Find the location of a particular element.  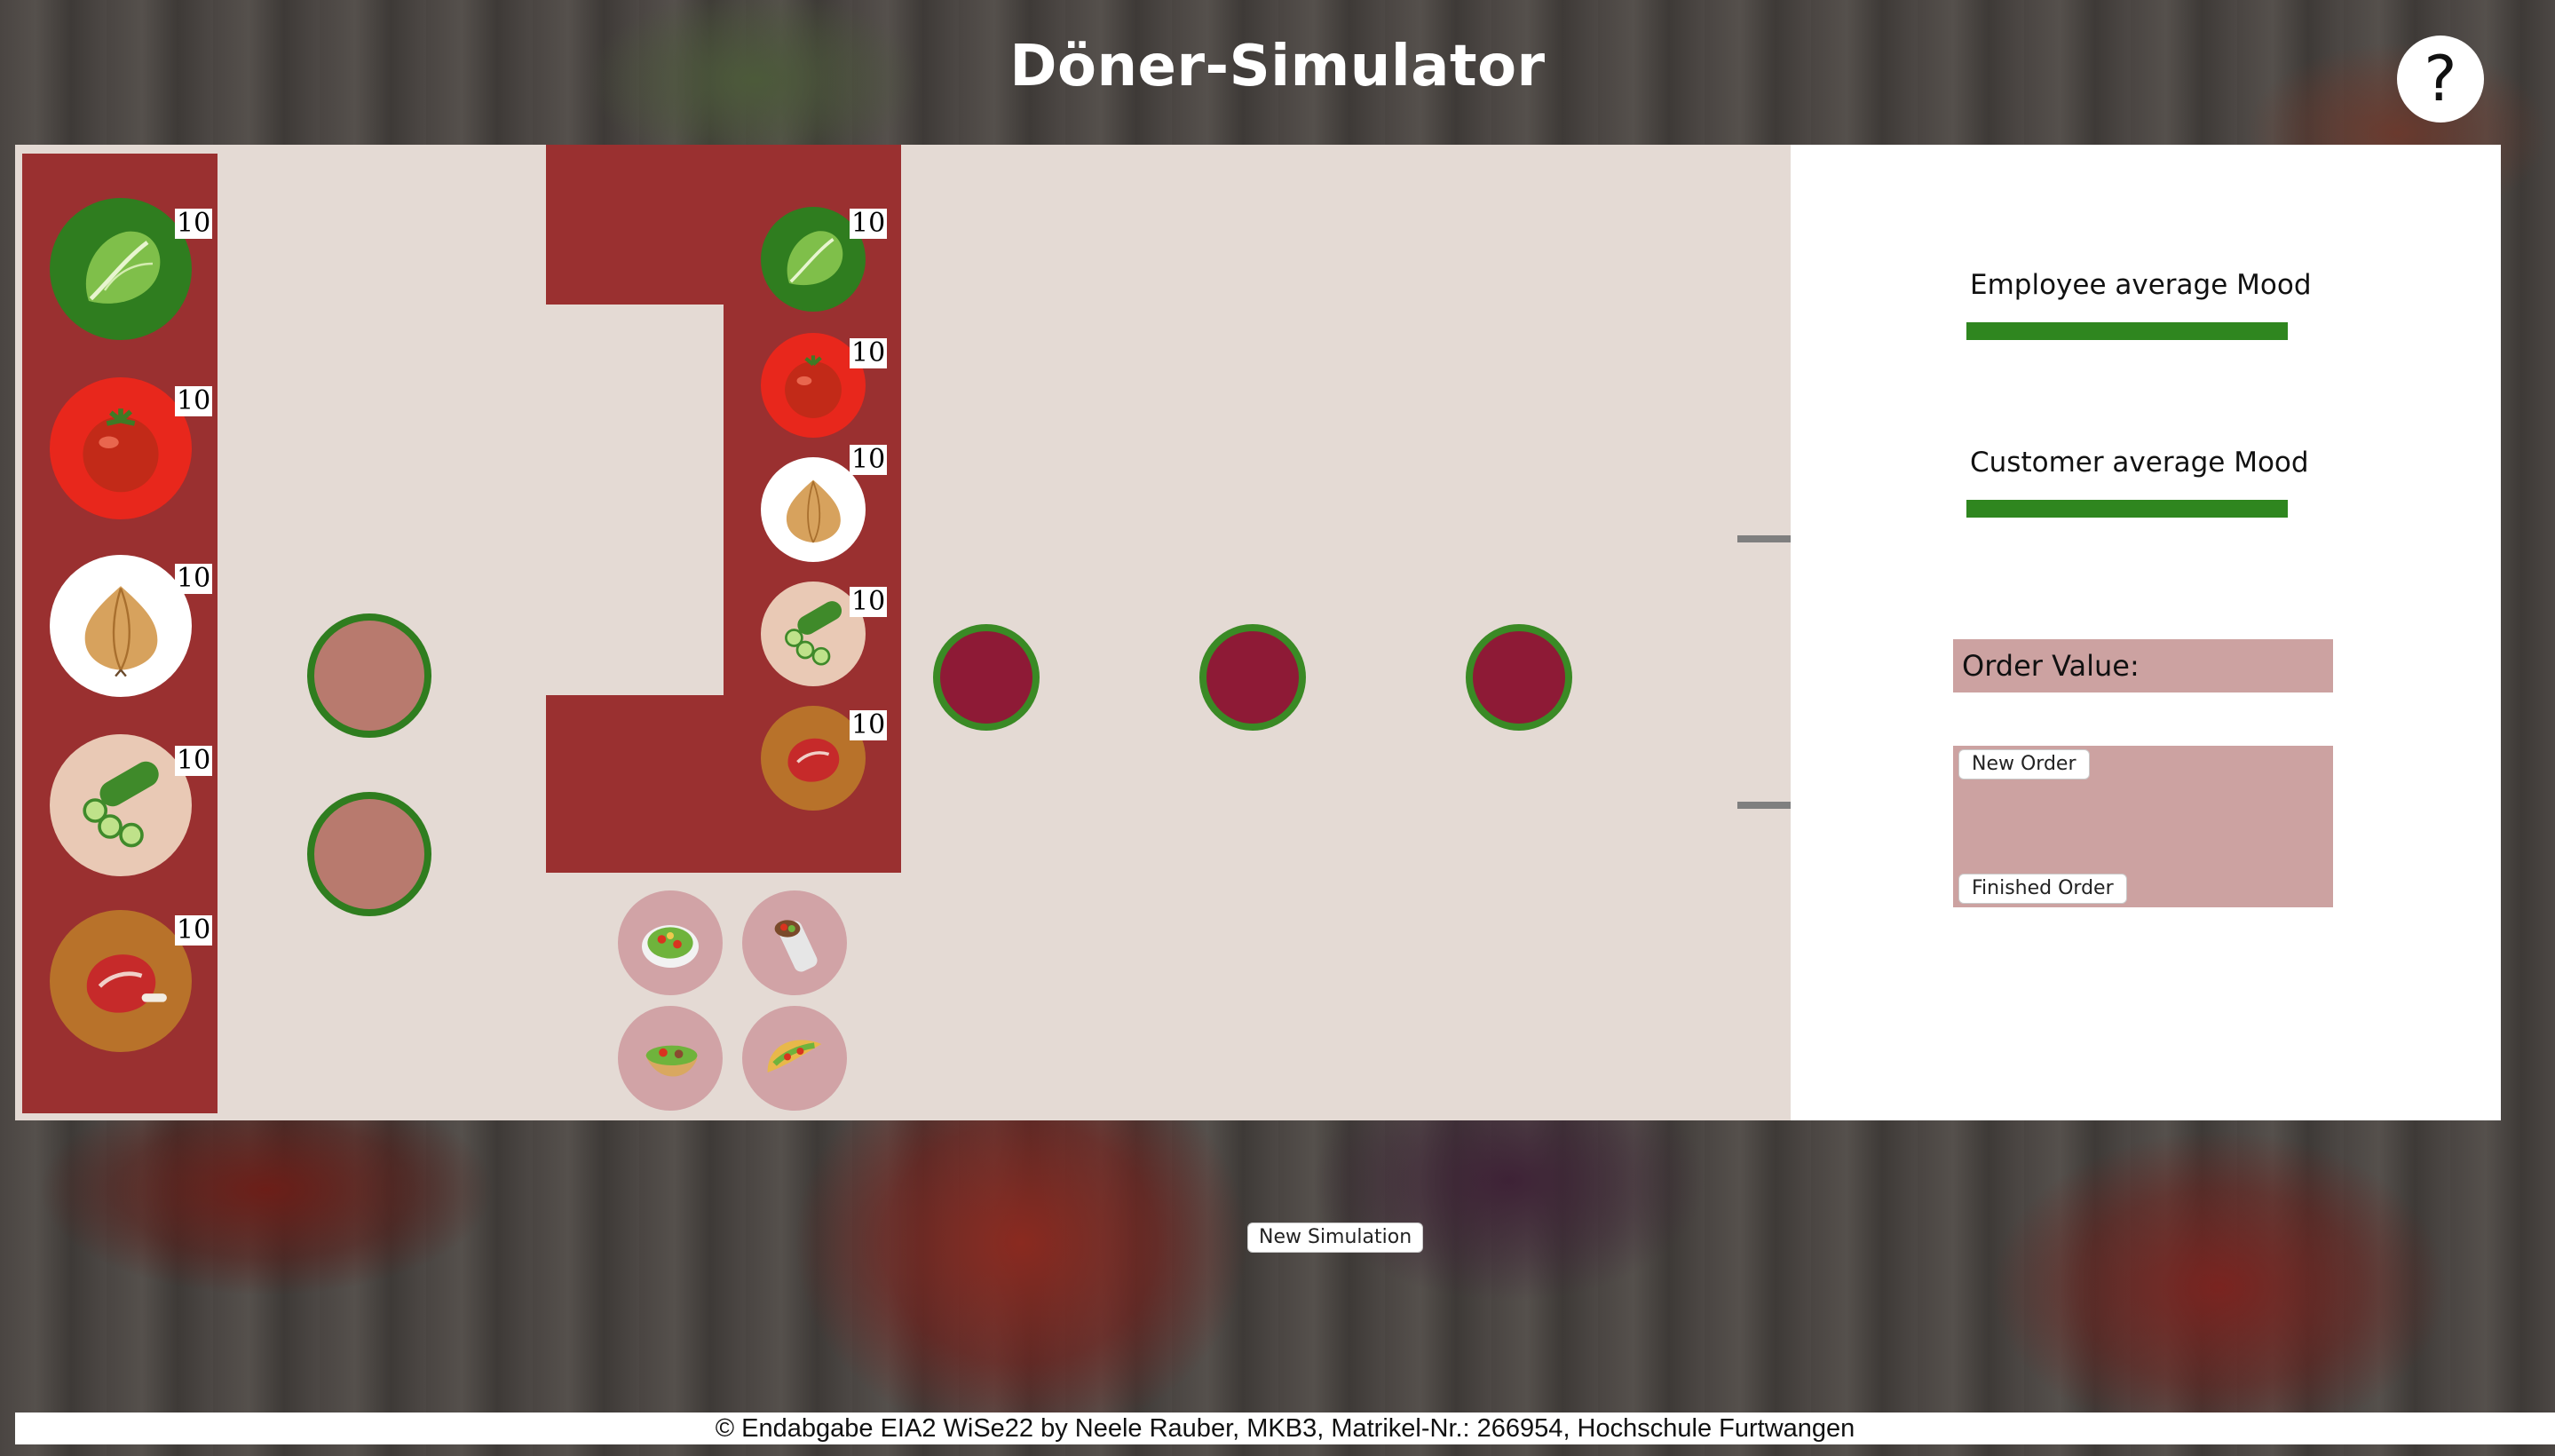

storage-cucumber-count: 10 is located at coordinates (194, 760).